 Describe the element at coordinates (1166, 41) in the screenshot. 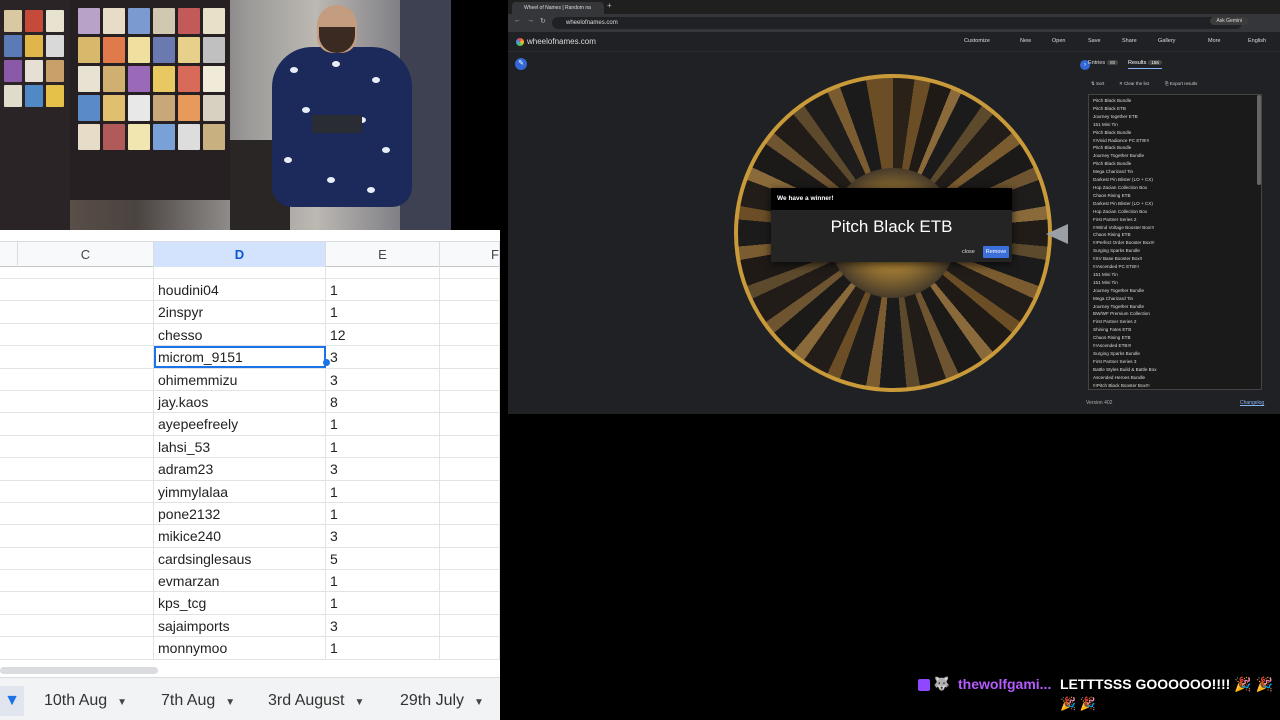

I see `menu-gallery: Gallery` at that location.